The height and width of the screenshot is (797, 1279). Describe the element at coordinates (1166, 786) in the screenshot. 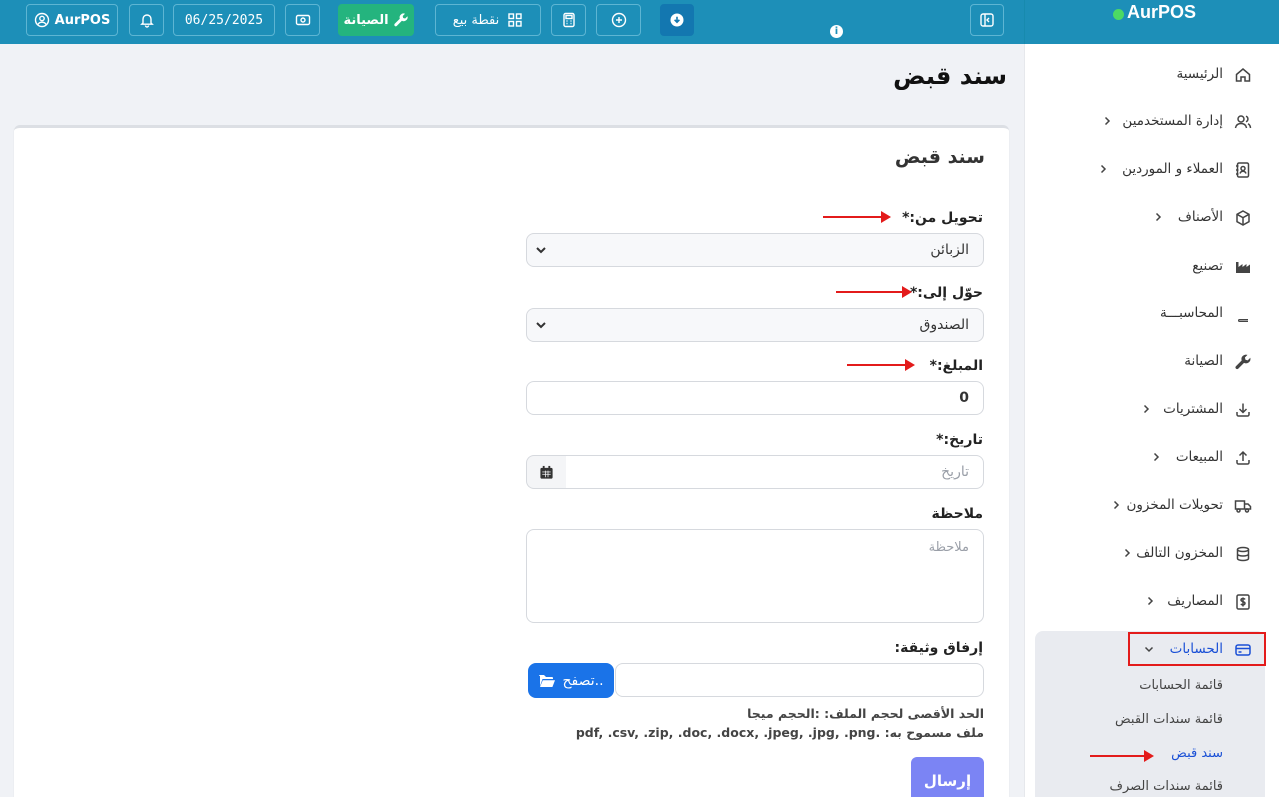

I see `sidebar-subitem-payments-list: قائمة سندات الصرف` at that location.